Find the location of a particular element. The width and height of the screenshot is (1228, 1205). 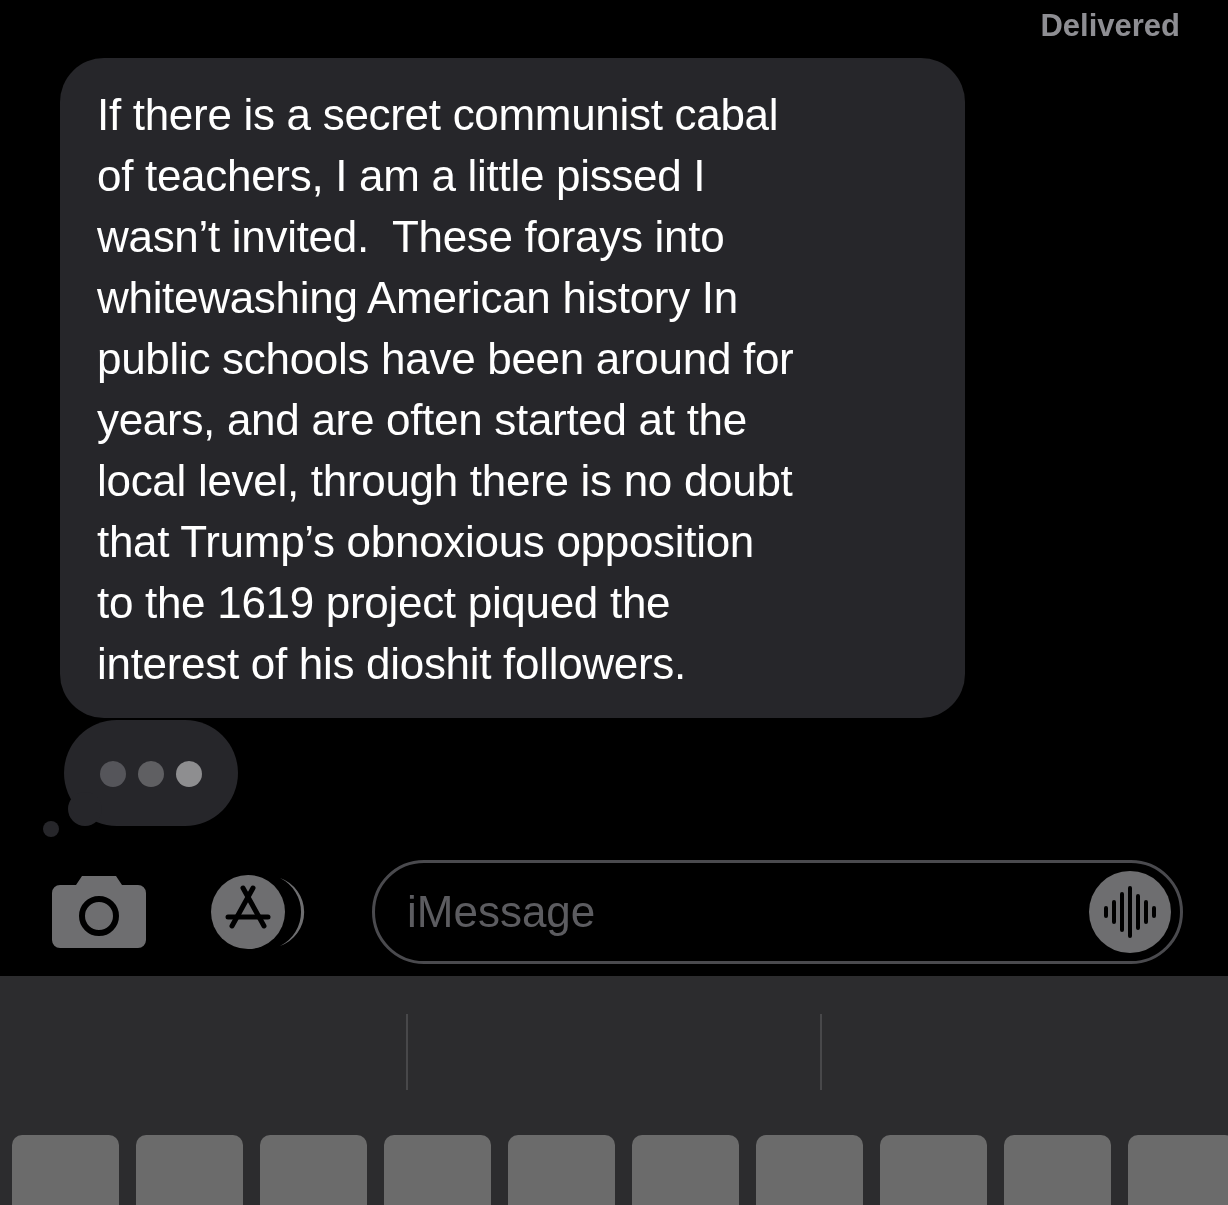

camera-icon is located at coordinates (99, 912).